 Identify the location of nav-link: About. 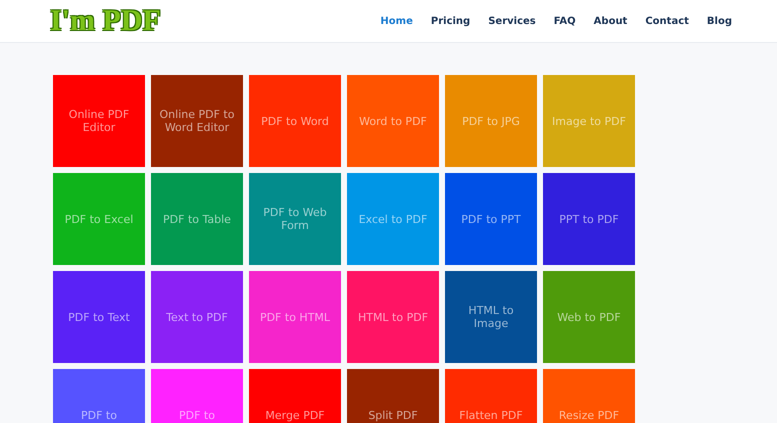
(611, 21).